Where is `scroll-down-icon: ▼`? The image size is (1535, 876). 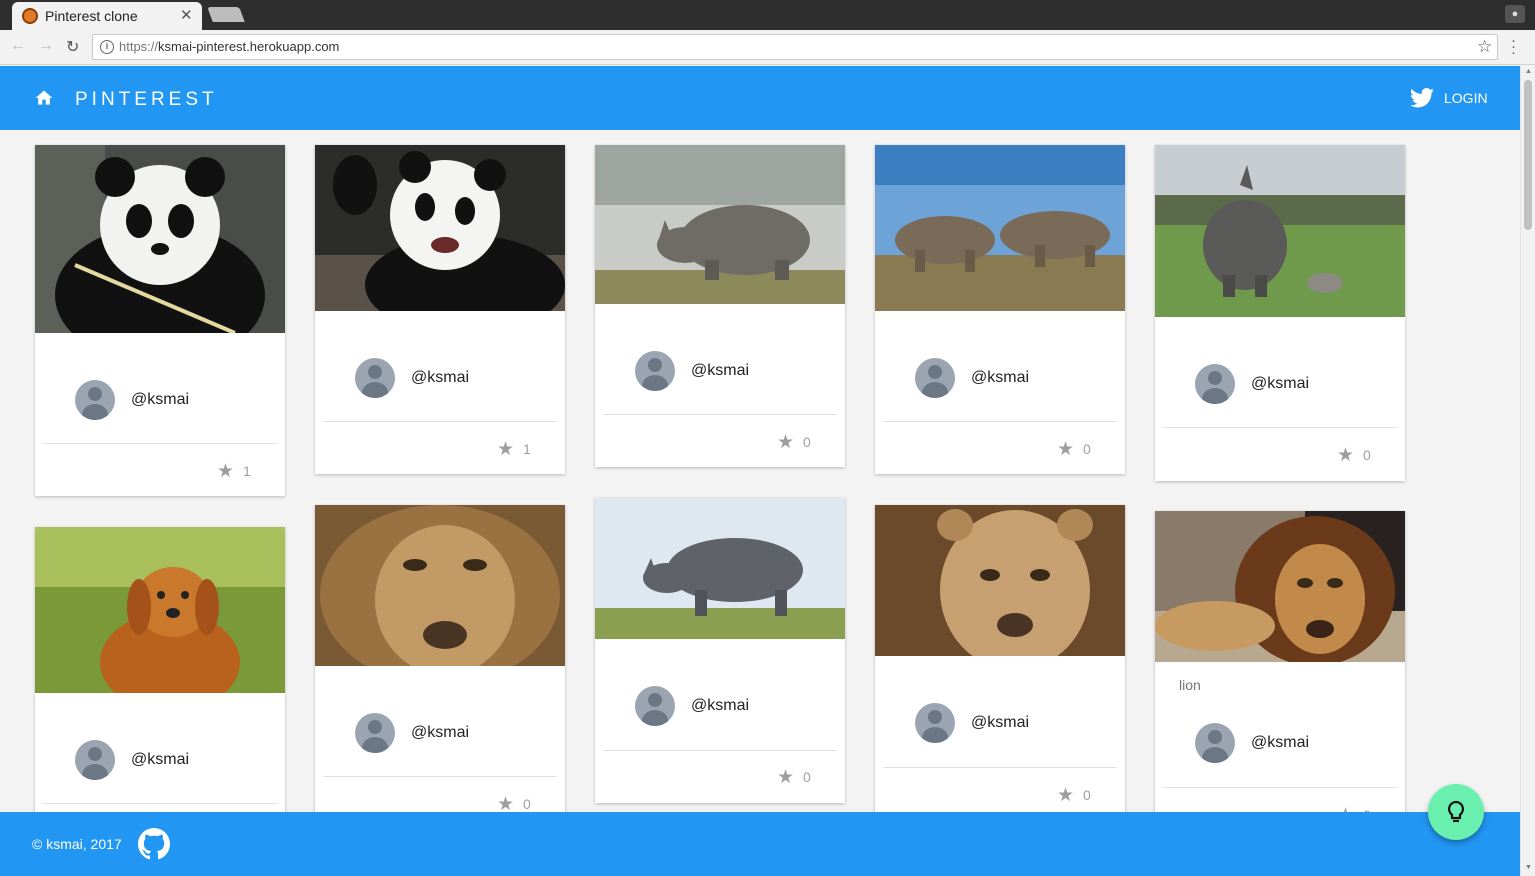
scroll-down-icon: ▼ is located at coordinates (1528, 867).